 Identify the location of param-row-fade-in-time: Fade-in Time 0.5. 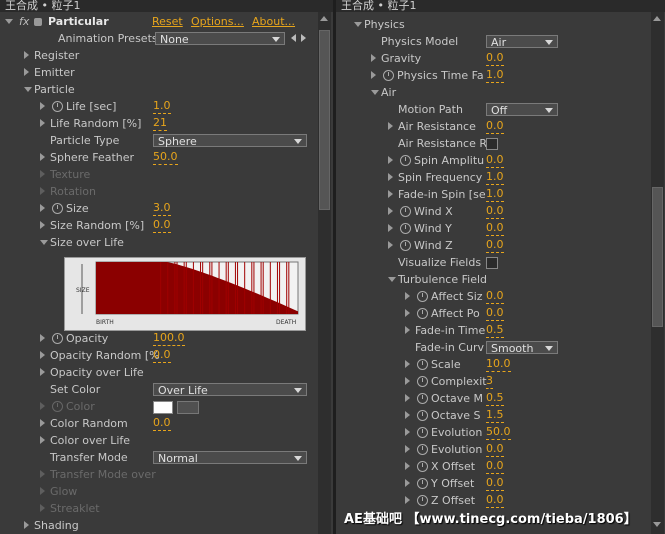
(493, 330).